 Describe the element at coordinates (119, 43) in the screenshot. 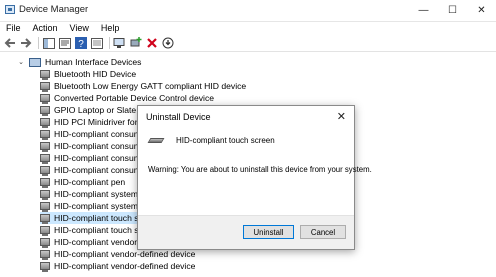

I see `scan-hardware-icon` at that location.